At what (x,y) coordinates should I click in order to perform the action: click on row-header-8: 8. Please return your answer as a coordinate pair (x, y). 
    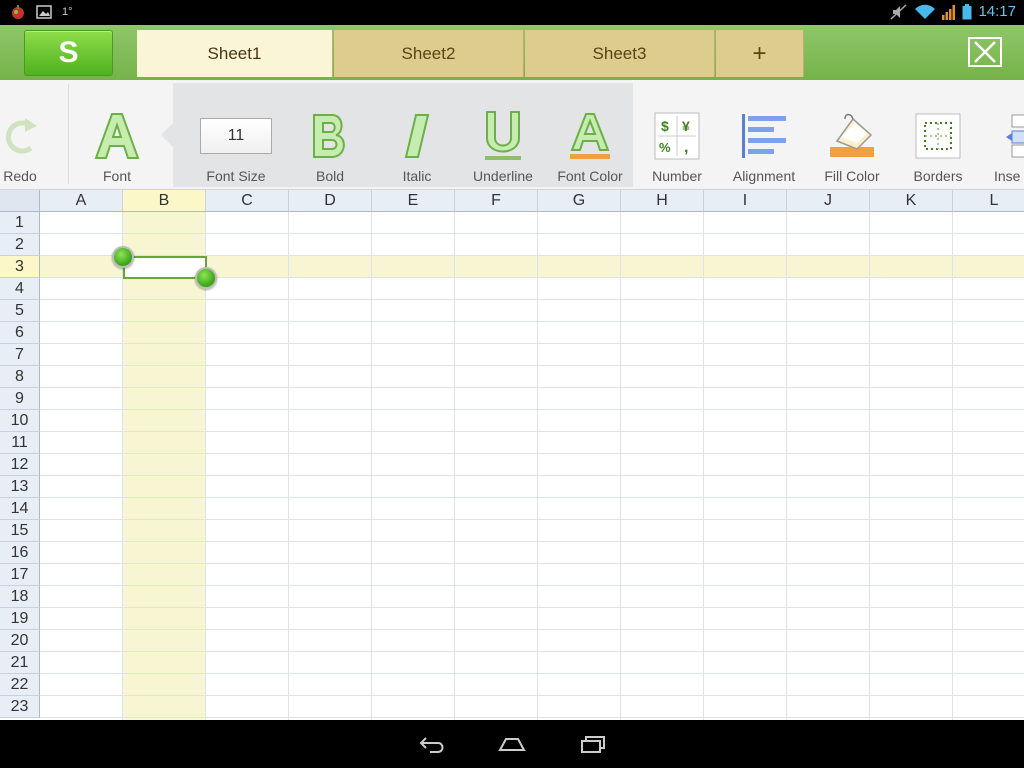
    Looking at the image, I should click on (20, 377).